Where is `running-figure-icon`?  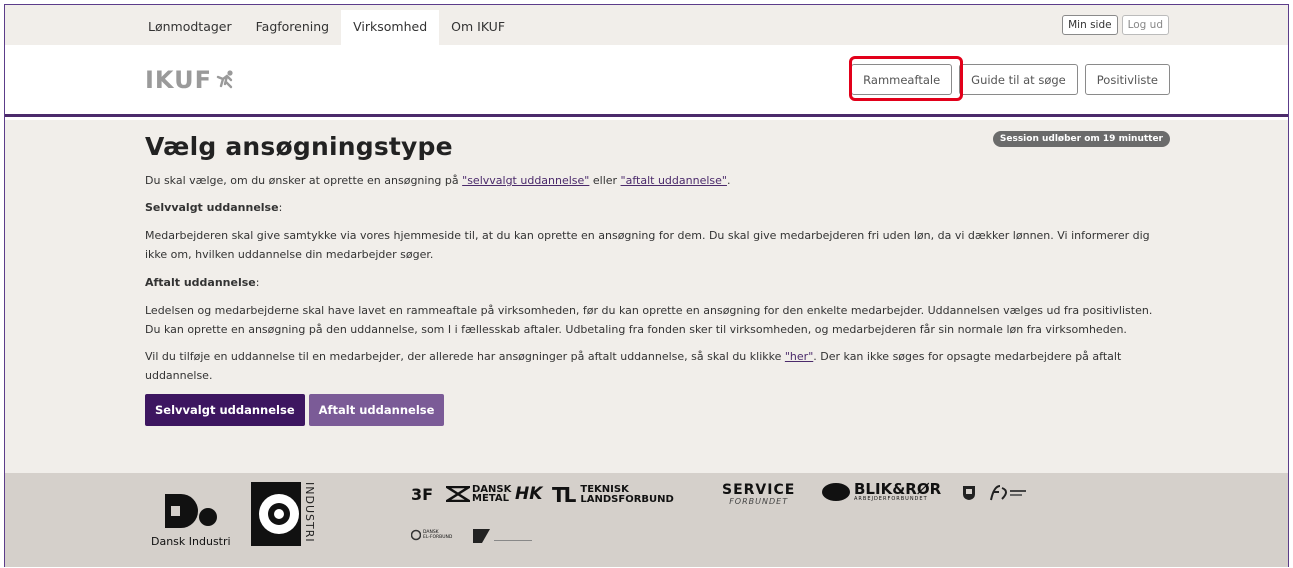 running-figure-icon is located at coordinates (224, 79).